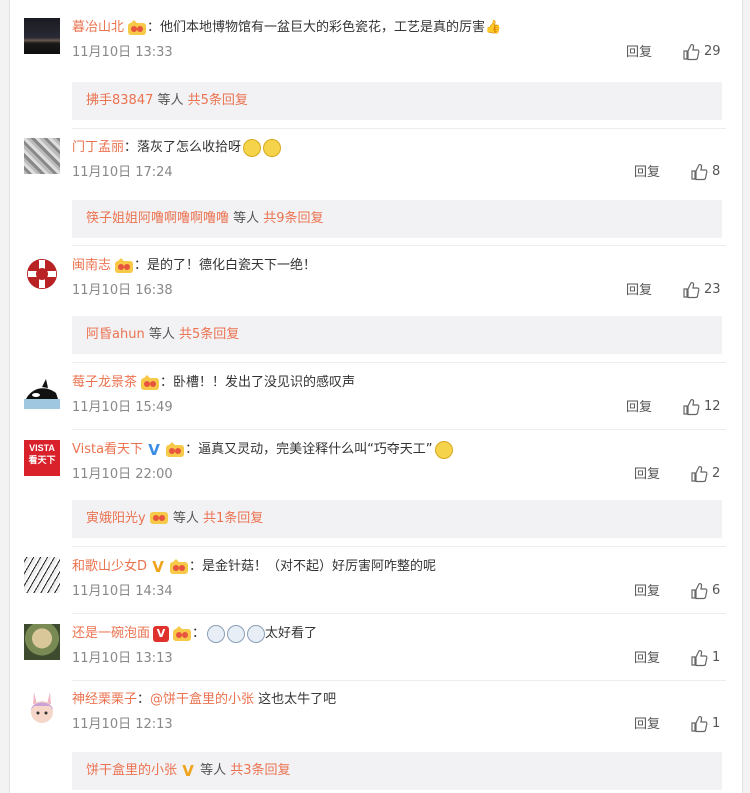 The height and width of the screenshot is (793, 750). I want to click on sub-replies-box: 筷子姐姐阿噜啊噜啊噜噜 等人 共9条回复, so click(397, 219).